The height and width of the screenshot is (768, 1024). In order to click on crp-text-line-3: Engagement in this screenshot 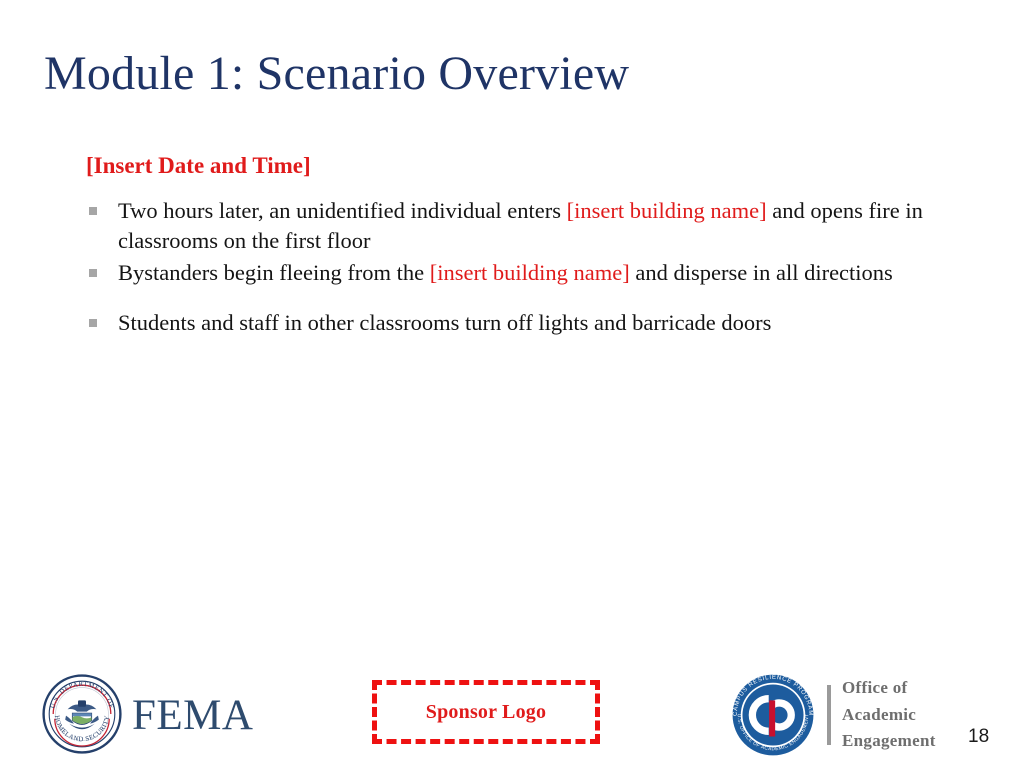, I will do `click(889, 741)`.